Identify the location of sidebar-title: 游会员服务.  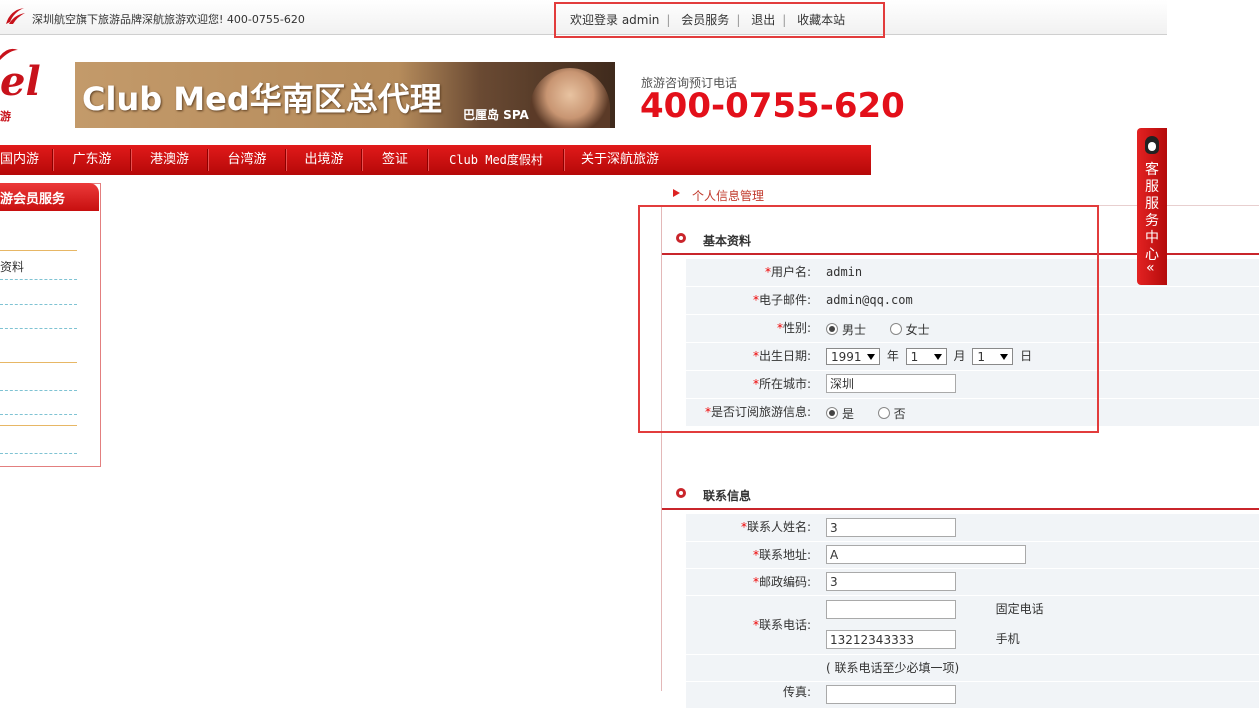
(33, 199).